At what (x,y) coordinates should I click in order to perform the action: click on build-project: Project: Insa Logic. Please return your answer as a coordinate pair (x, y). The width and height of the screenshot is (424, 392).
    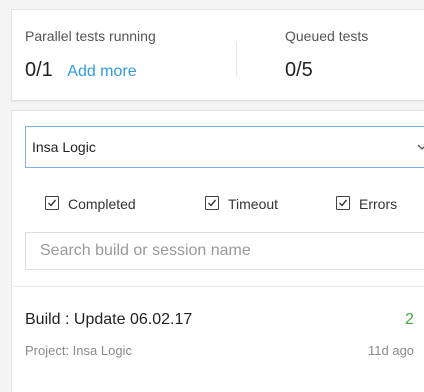
    Looking at the image, I should click on (78, 350).